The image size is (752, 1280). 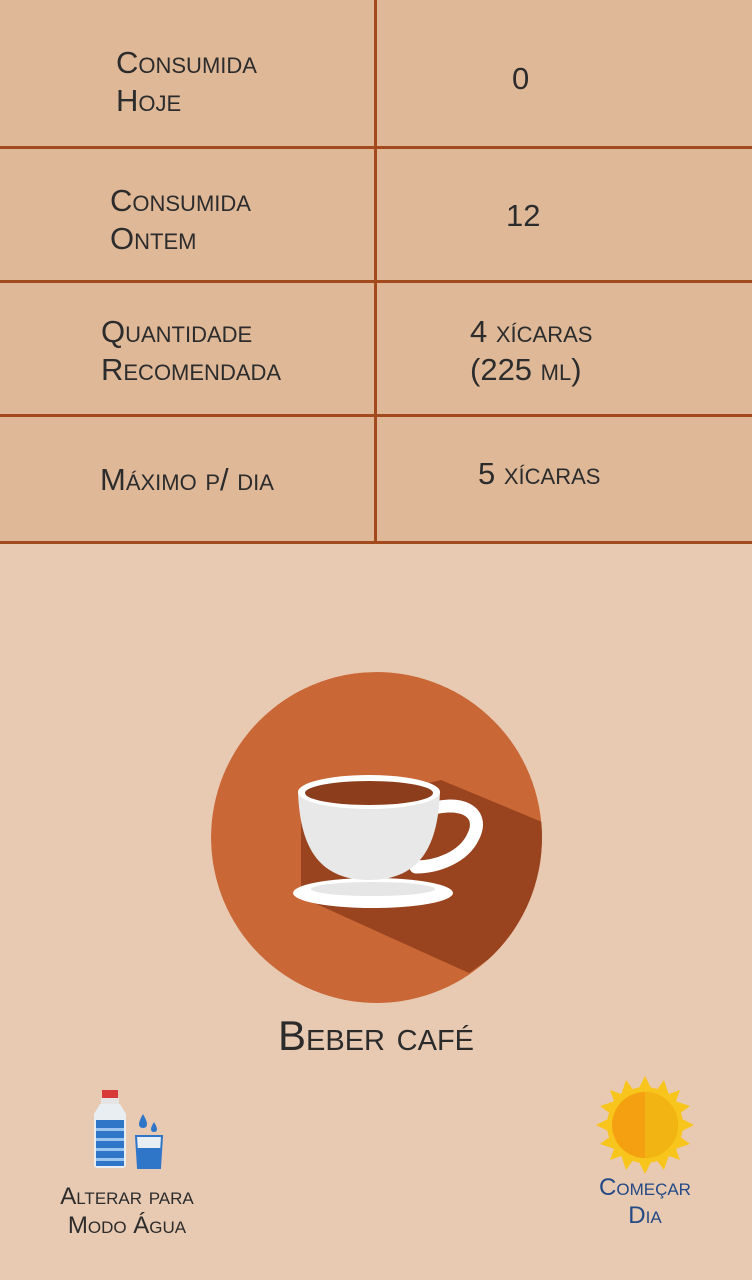 I want to click on switch-water-mode-label-line: Modo Água, so click(x=127, y=1225).